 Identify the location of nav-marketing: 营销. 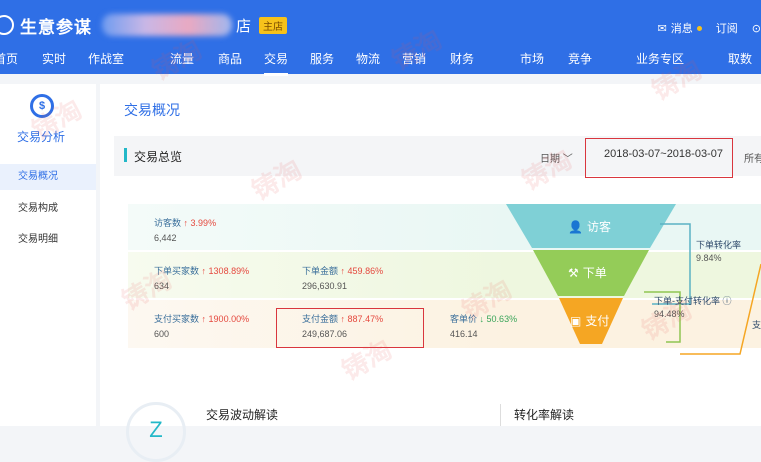
(414, 58).